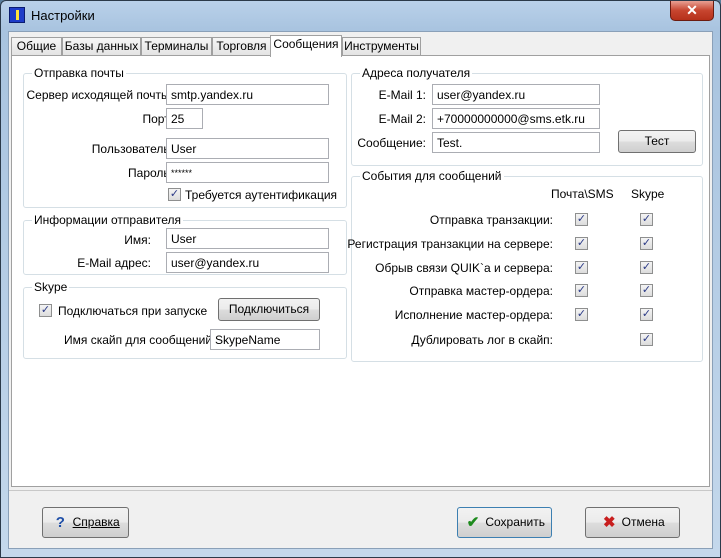 This screenshot has width=721, height=558. What do you see at coordinates (450, 244) in the screenshot?
I see `event-row-label: Регистрация транзакции на сервере:` at bounding box center [450, 244].